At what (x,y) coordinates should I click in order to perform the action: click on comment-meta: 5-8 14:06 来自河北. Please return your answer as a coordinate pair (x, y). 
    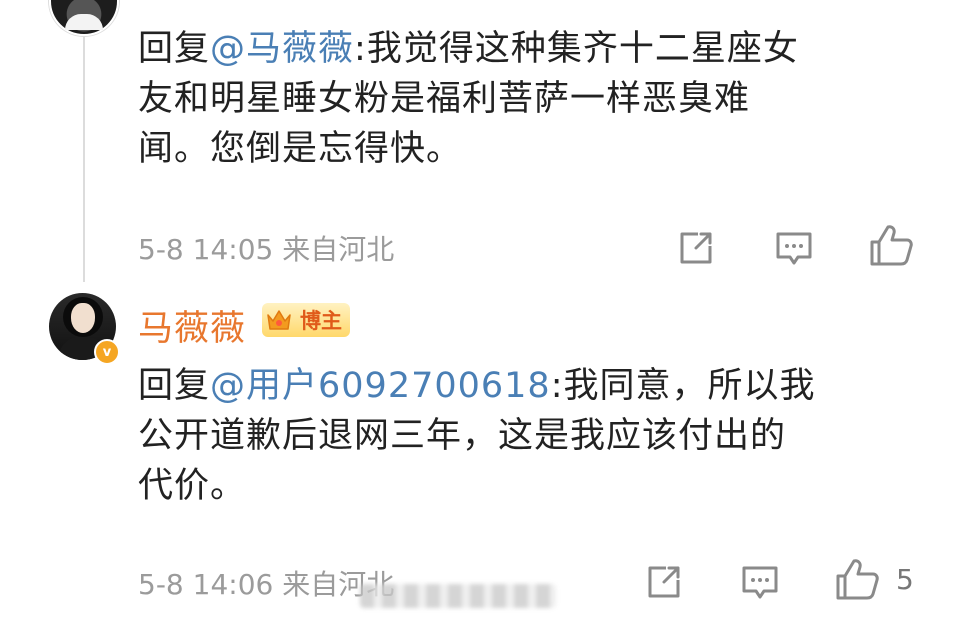
    Looking at the image, I should click on (266, 584).